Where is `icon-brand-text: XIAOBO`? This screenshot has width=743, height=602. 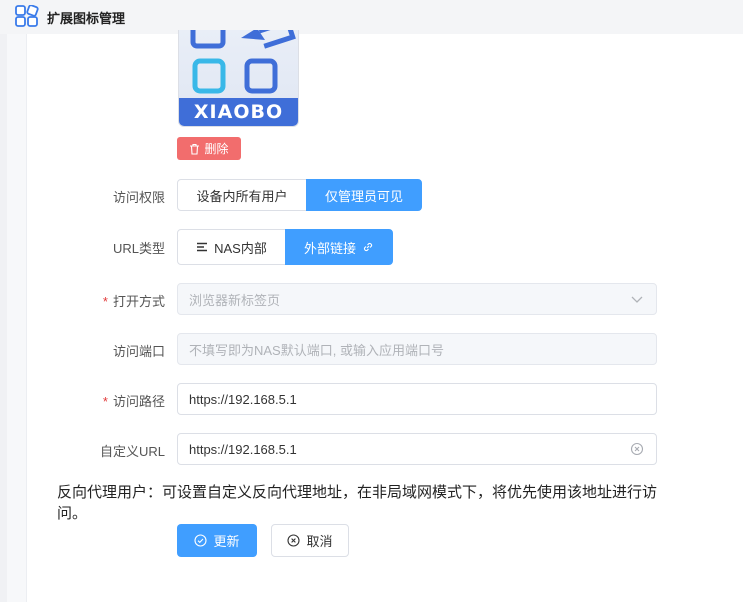 icon-brand-text: XIAOBO is located at coordinates (238, 112).